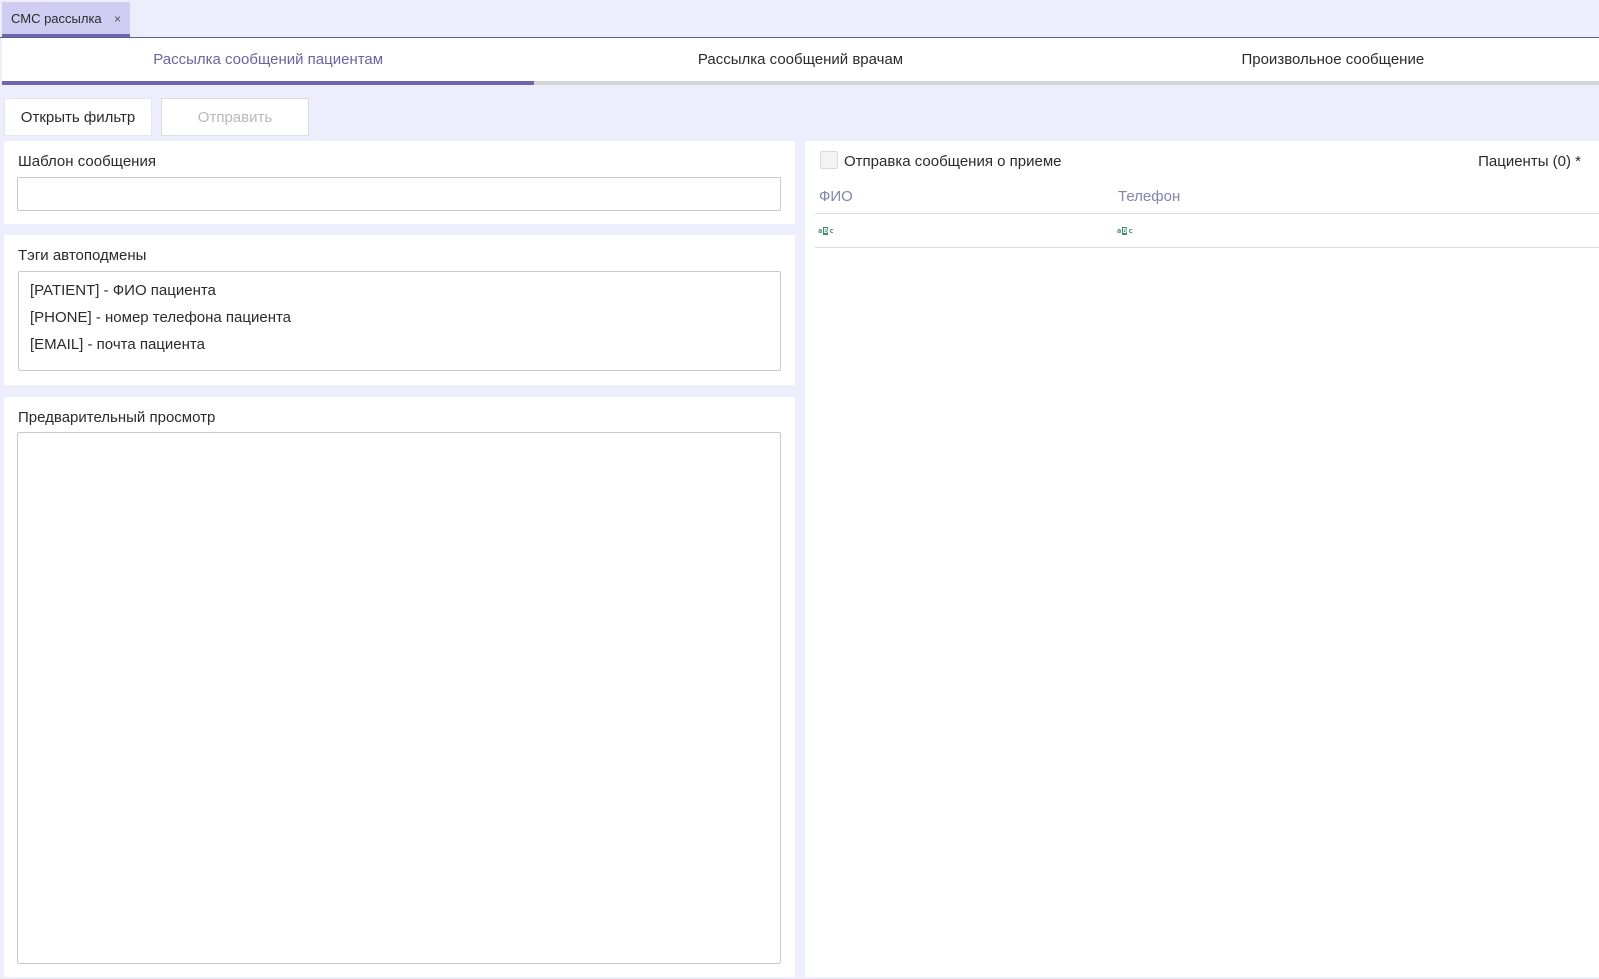  Describe the element at coordinates (56, 18) in the screenshot. I see `document-tab-label: СМС рассылка` at that location.